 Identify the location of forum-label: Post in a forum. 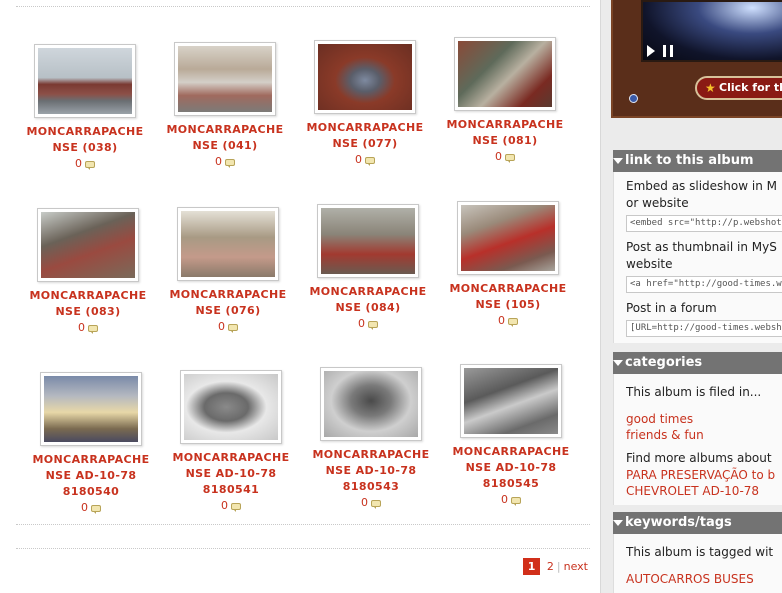
(671, 308).